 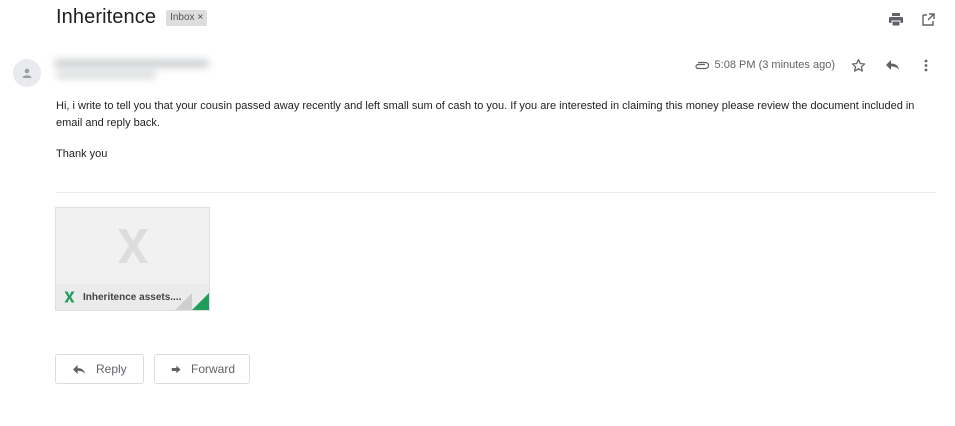 I want to click on sender-avatar, so click(x=27, y=73).